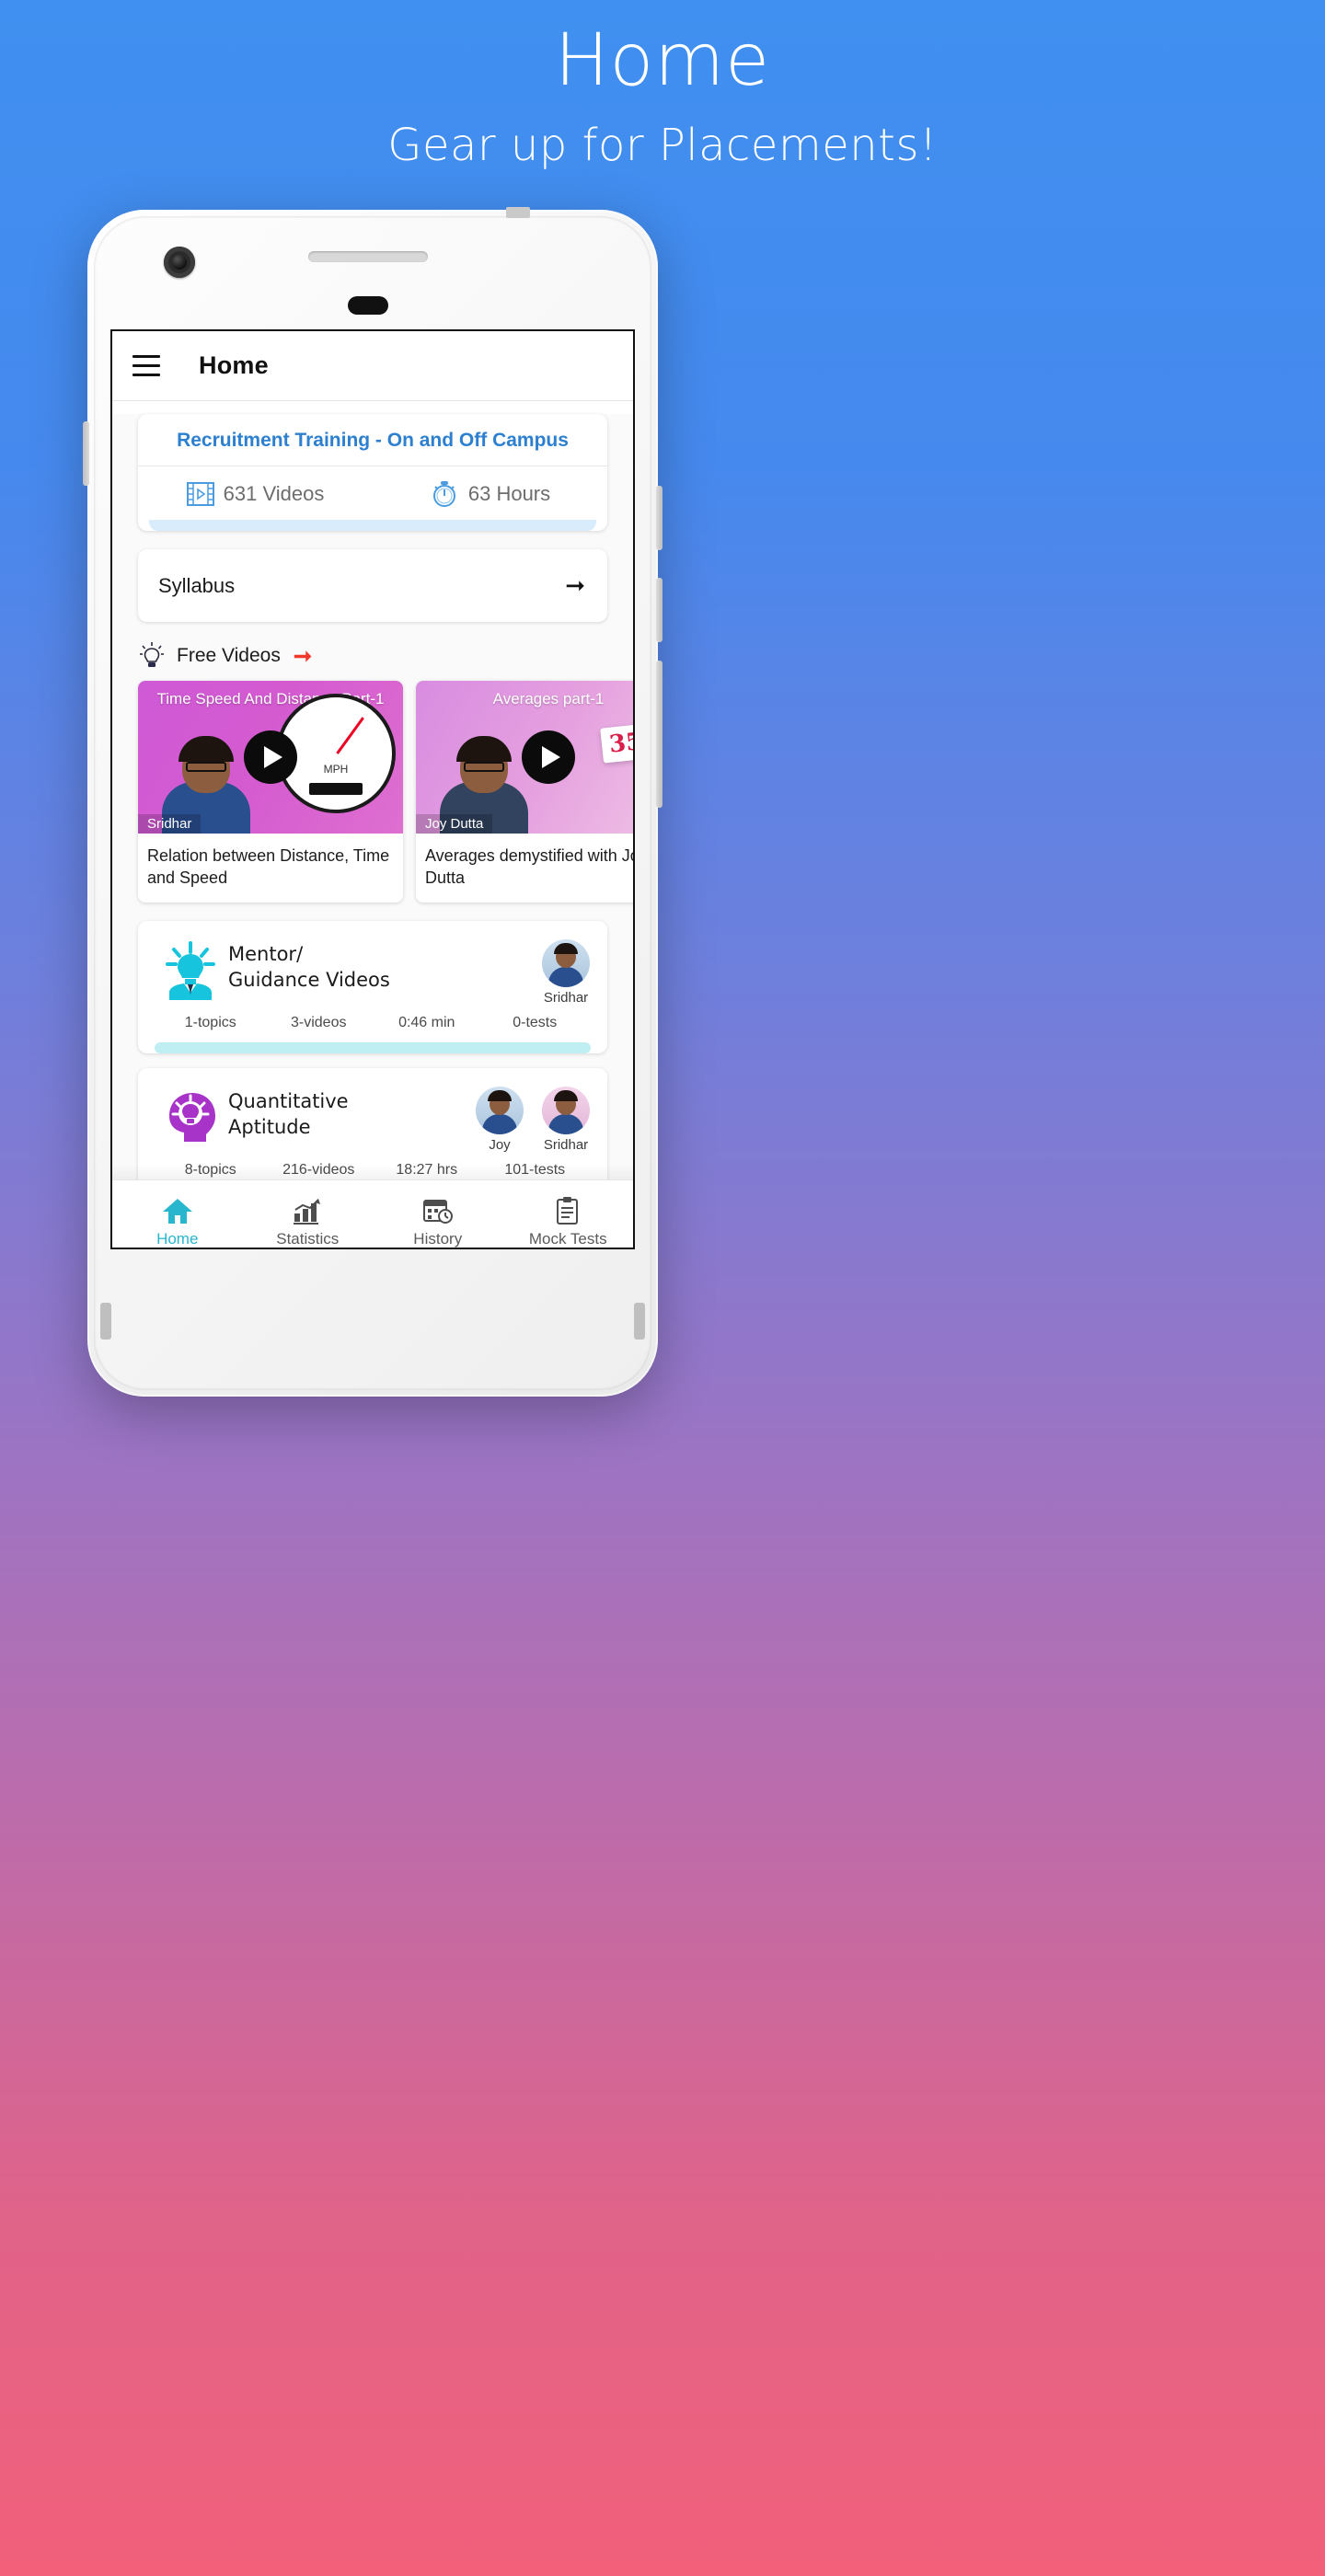 The height and width of the screenshot is (2576, 1325). Describe the element at coordinates (372, 585) in the screenshot. I see `syllabus-row: Syllabus ➞` at that location.